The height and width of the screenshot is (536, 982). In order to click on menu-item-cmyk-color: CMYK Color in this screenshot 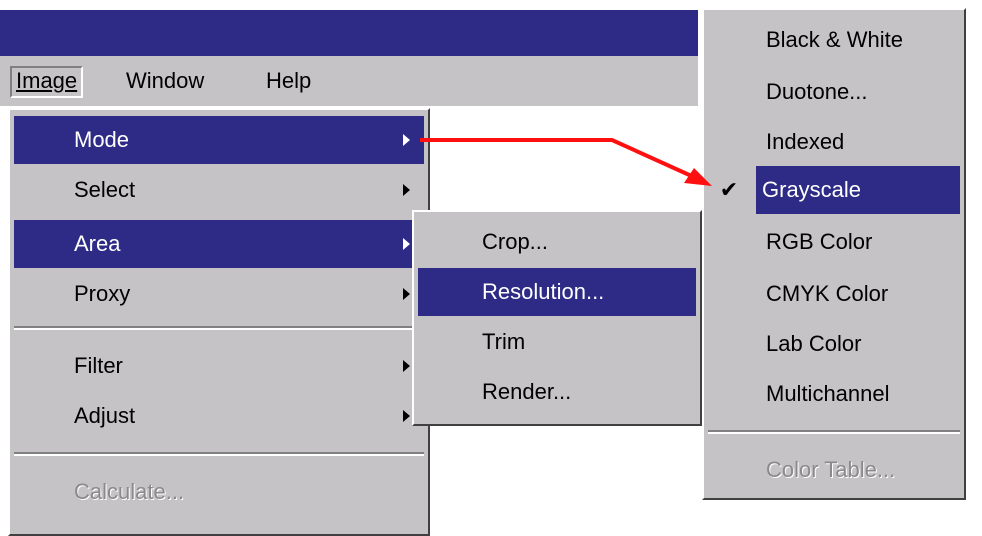, I will do `click(834, 294)`.